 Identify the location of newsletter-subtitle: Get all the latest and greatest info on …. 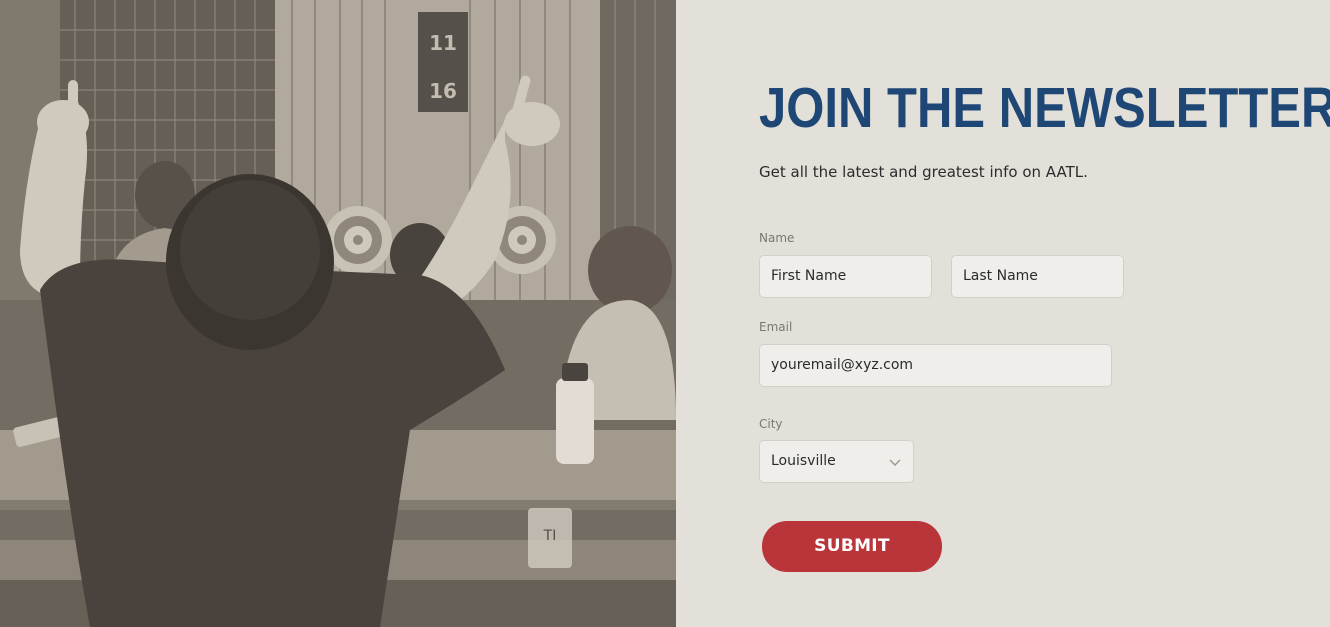
(923, 172).